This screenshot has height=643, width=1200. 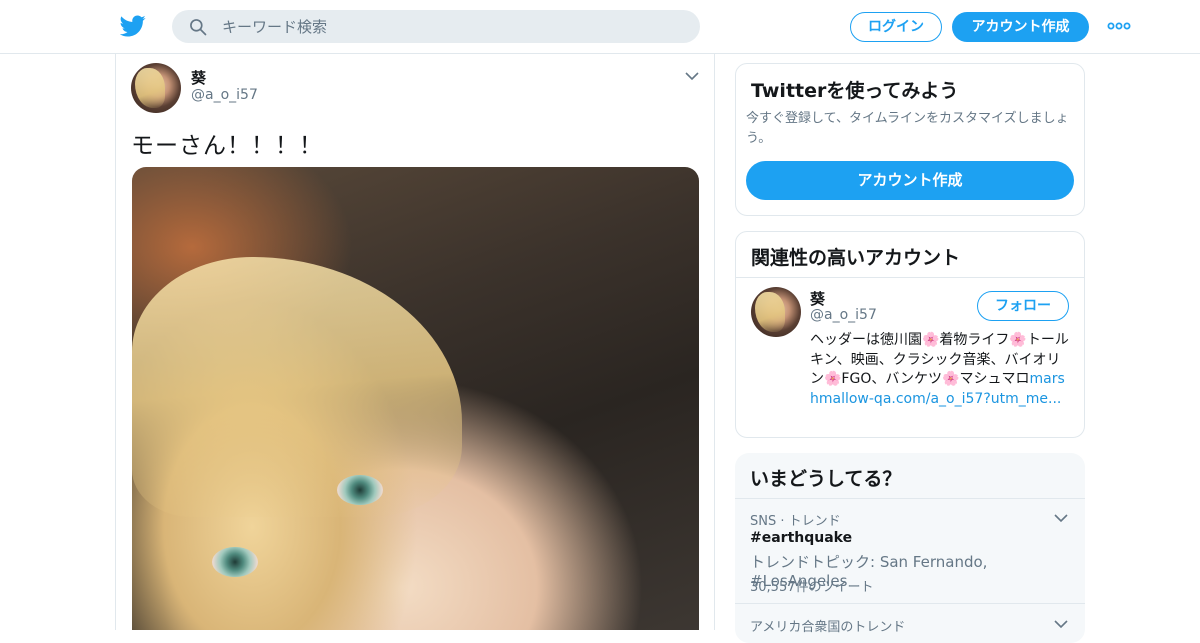 I want to click on more-options-icon, so click(x=1119, y=26).